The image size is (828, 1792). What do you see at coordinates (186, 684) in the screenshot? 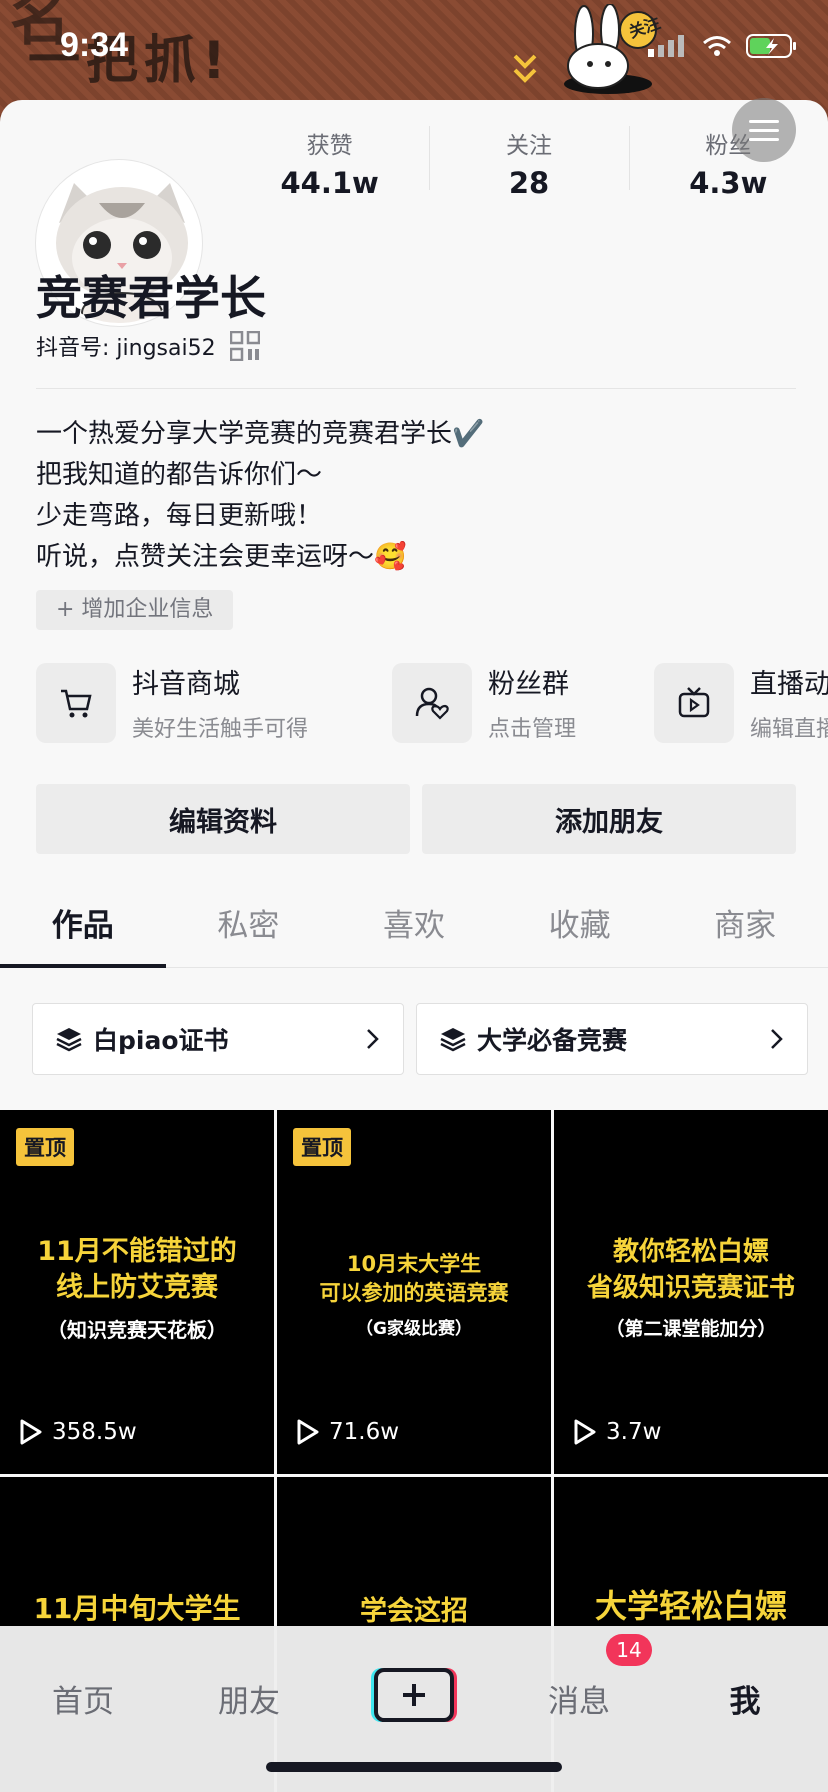
I see `service-title: 抖音商城` at bounding box center [186, 684].